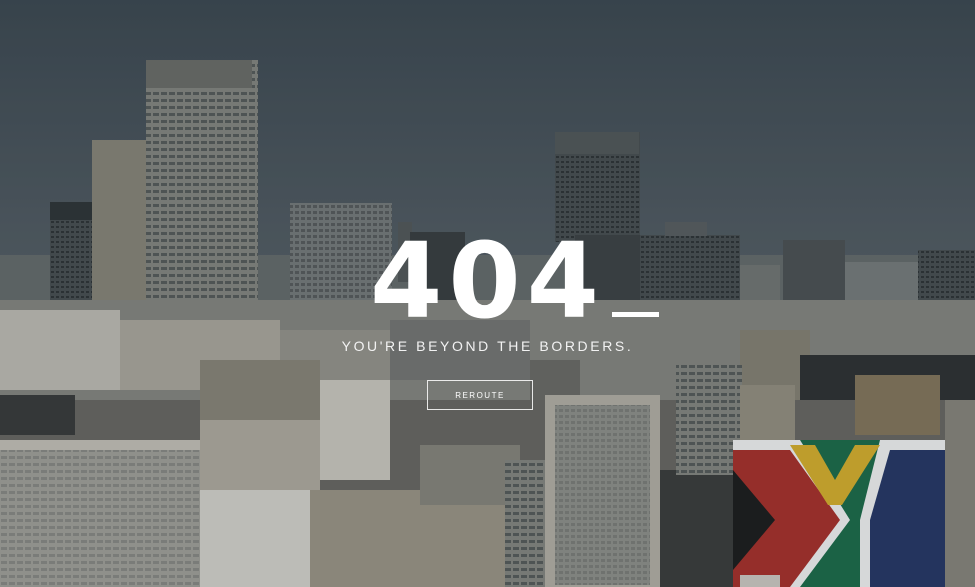 This screenshot has width=975, height=587. Describe the element at coordinates (487, 281) in the screenshot. I see `error-code: 404` at that location.